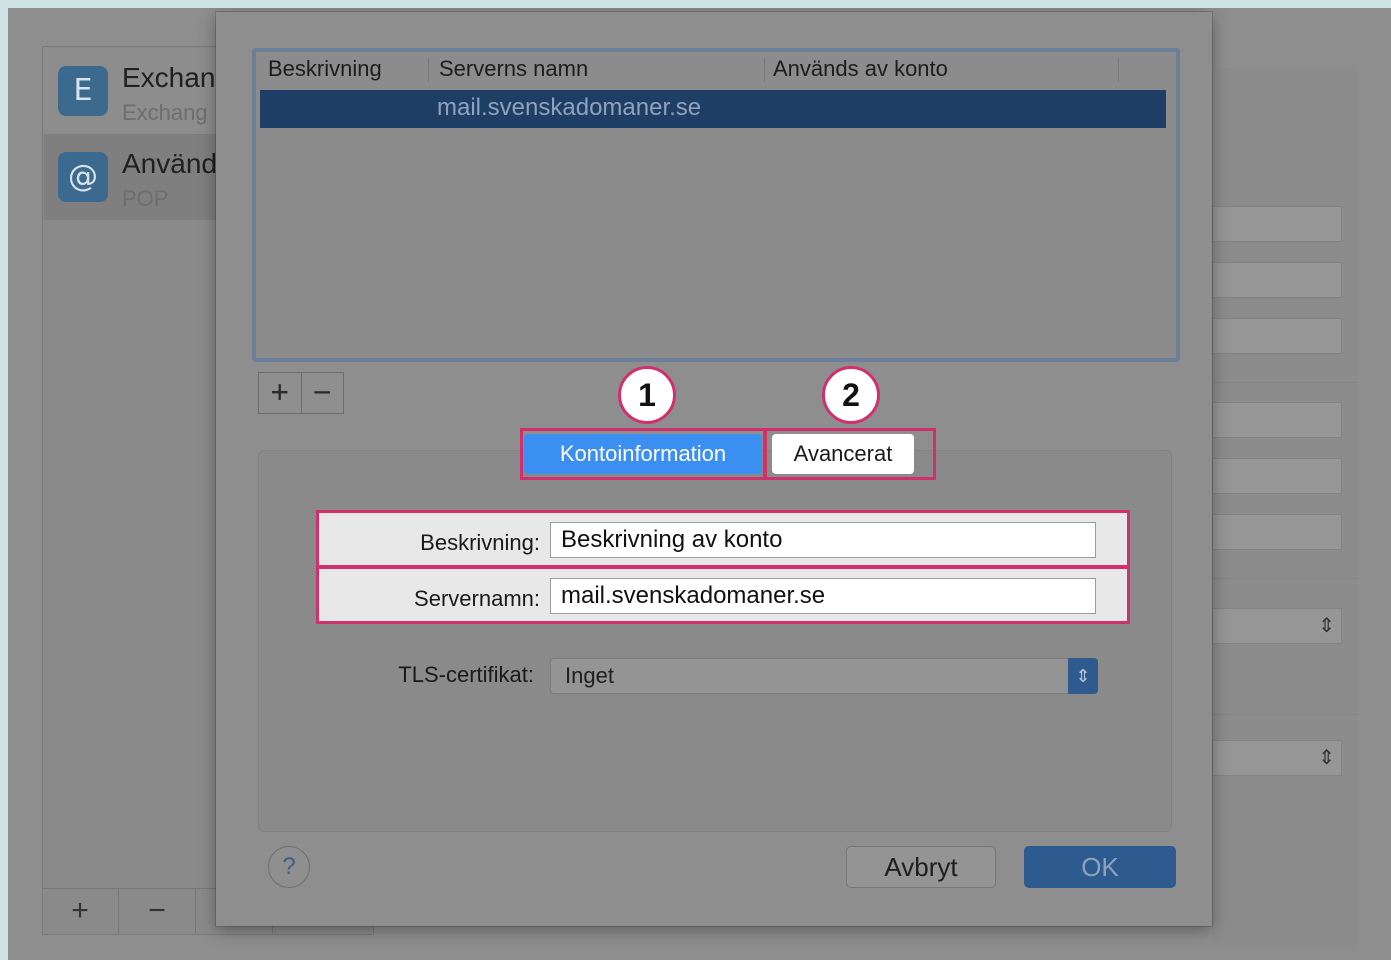 Image resolution: width=1391 pixels, height=960 pixels. Describe the element at coordinates (513, 69) in the screenshot. I see `column-header-server-name: Serverns namn` at that location.